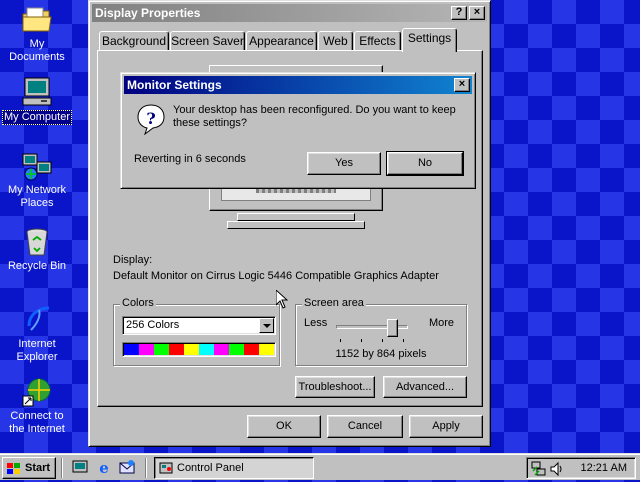 This screenshot has width=640, height=482. I want to click on slider-less-label: Less, so click(316, 323).